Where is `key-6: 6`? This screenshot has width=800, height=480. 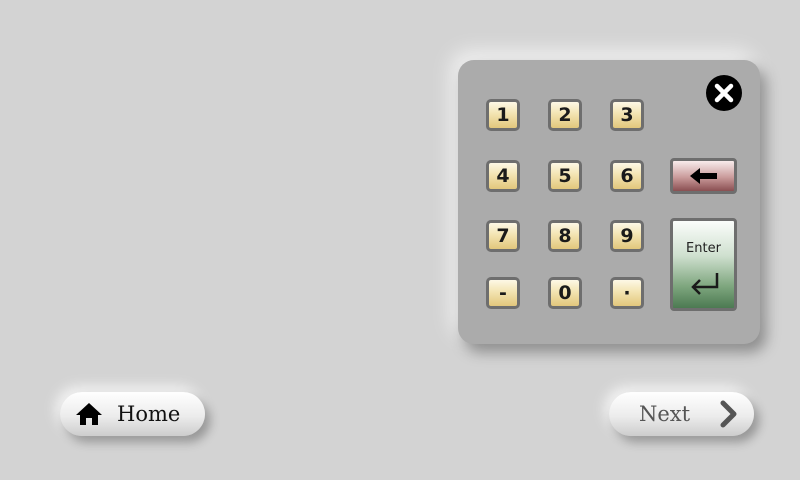
key-6: 6 is located at coordinates (627, 176).